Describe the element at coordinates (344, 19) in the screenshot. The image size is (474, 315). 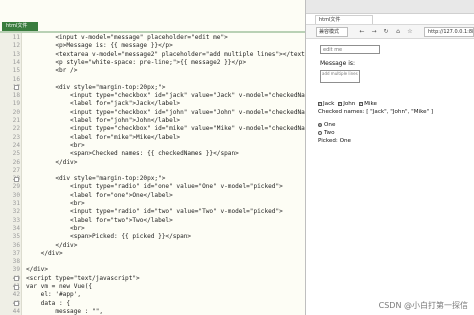
I see `browser-tab: html文件` at that location.